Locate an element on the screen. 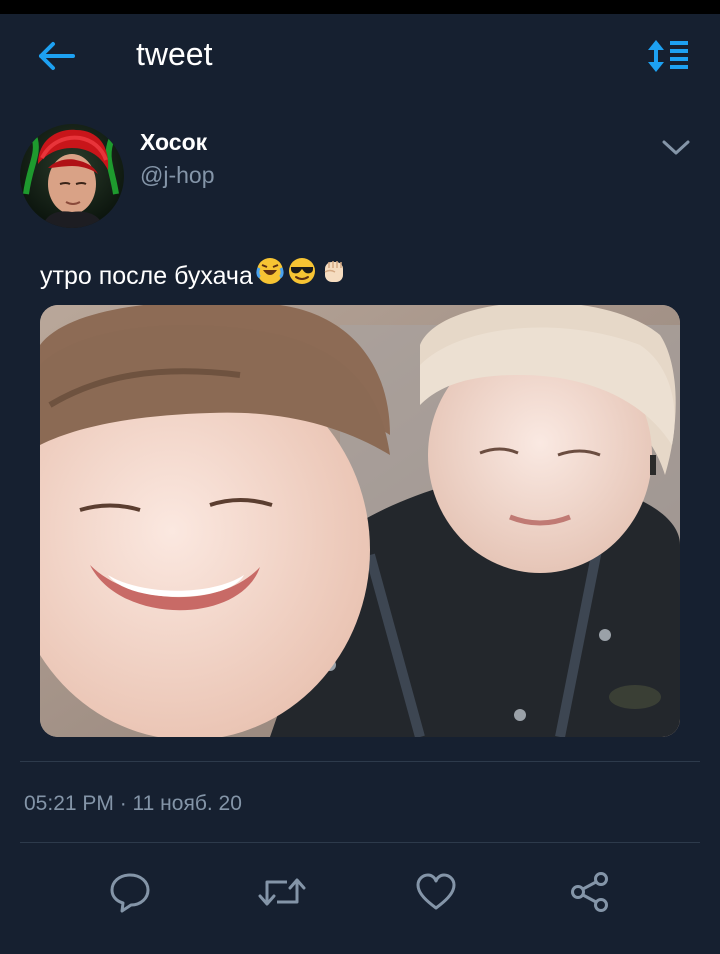  heart-icon is located at coordinates (436, 891).